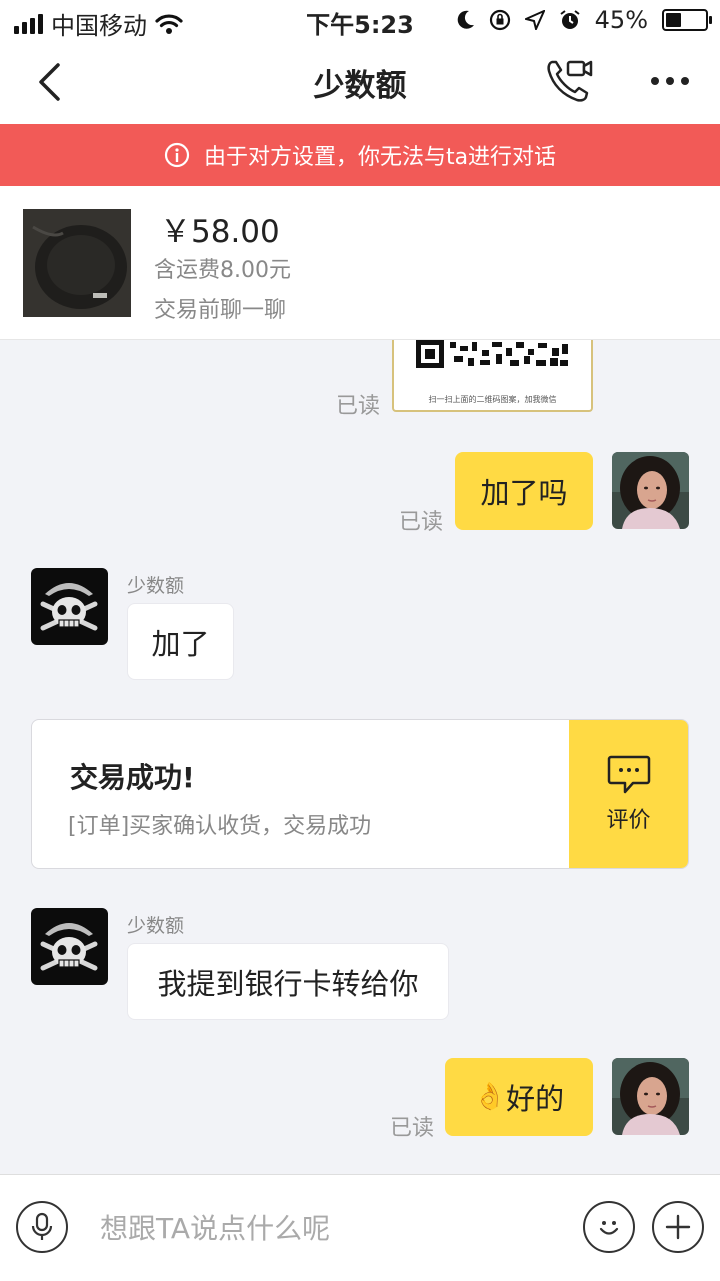 The image size is (720, 1281). Describe the element at coordinates (621, 20) in the screenshot. I see `battery-percent: 45%` at that location.